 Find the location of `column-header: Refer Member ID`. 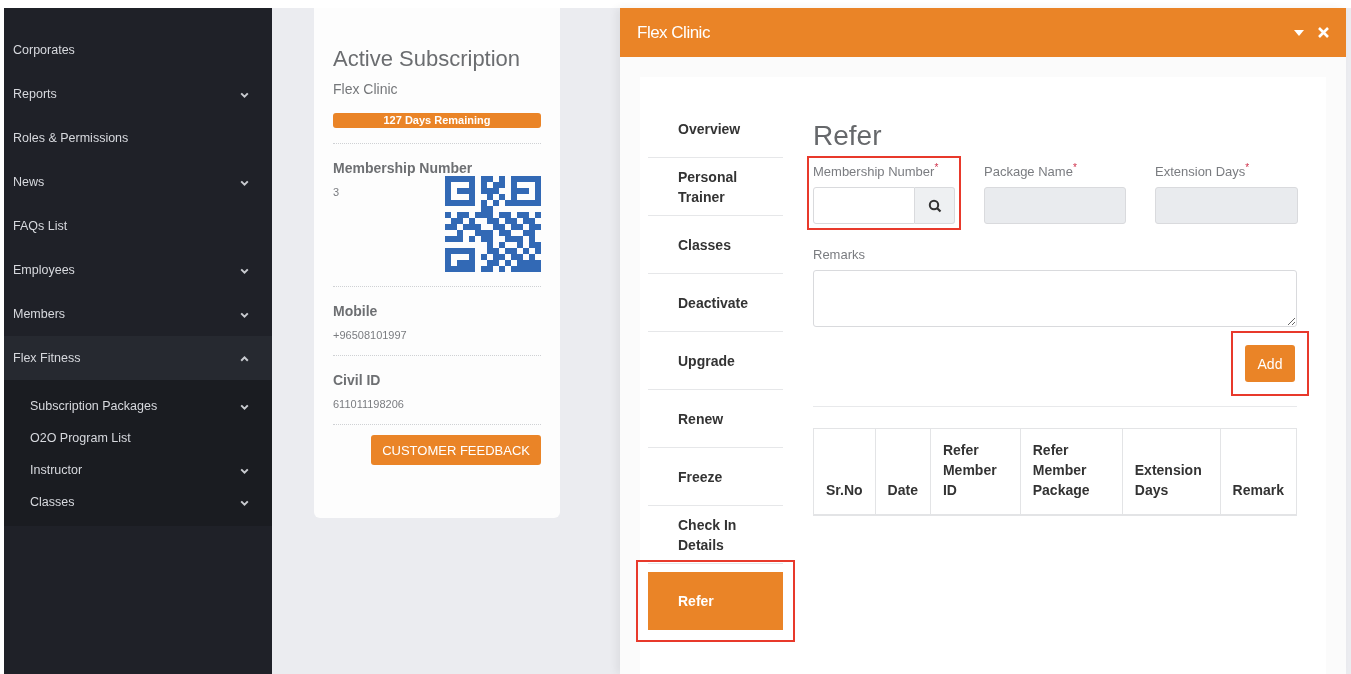

column-header: Refer Member ID is located at coordinates (975, 471).